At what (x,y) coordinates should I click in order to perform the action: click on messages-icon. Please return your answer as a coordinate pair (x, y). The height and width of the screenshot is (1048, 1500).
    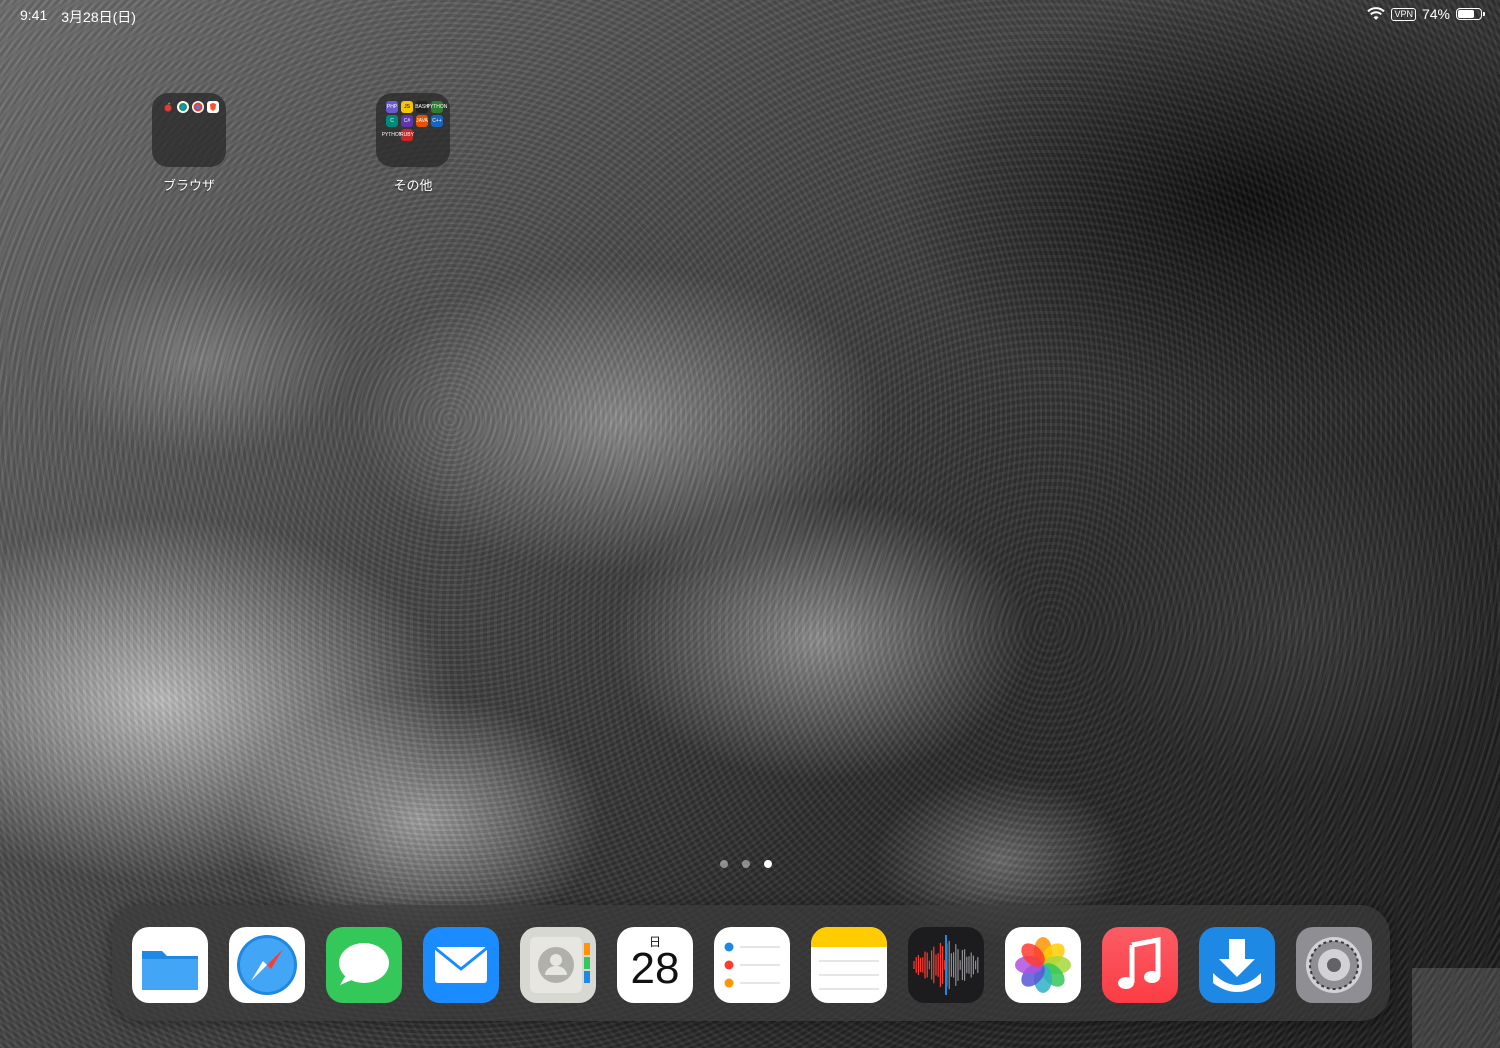
    Looking at the image, I should click on (364, 965).